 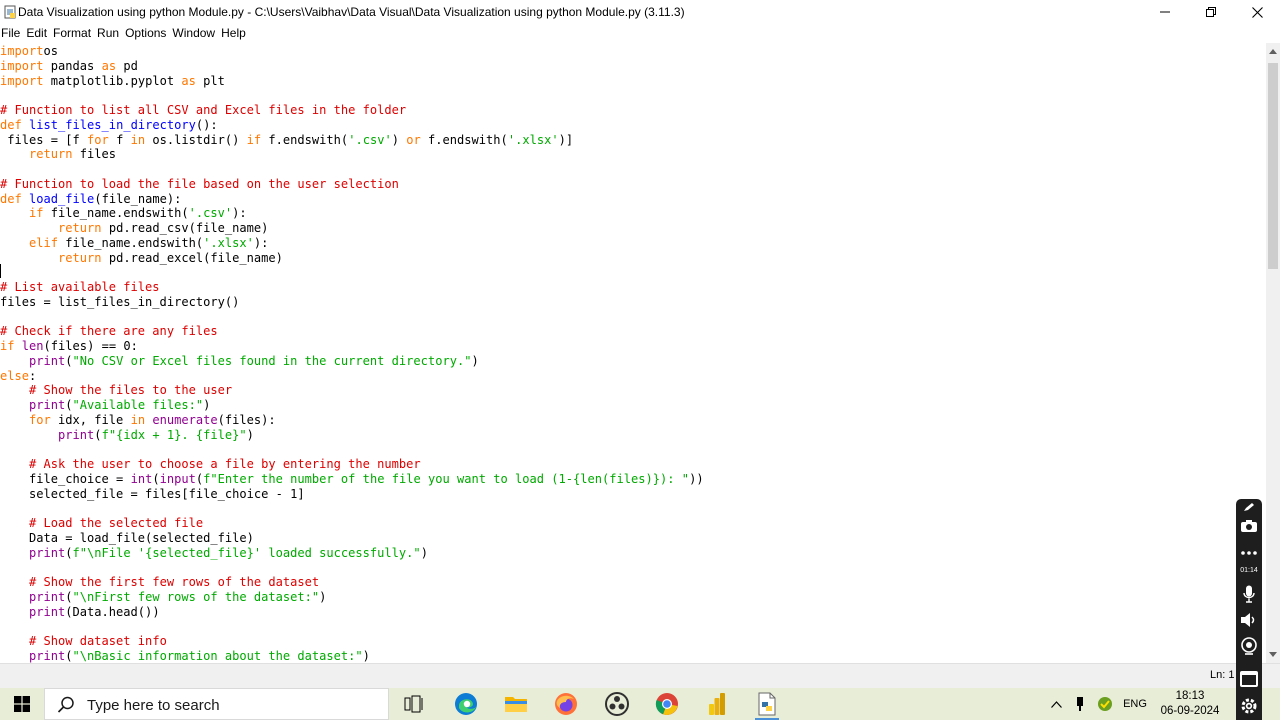 What do you see at coordinates (667, 704) in the screenshot?
I see `taskbar-chrome` at bounding box center [667, 704].